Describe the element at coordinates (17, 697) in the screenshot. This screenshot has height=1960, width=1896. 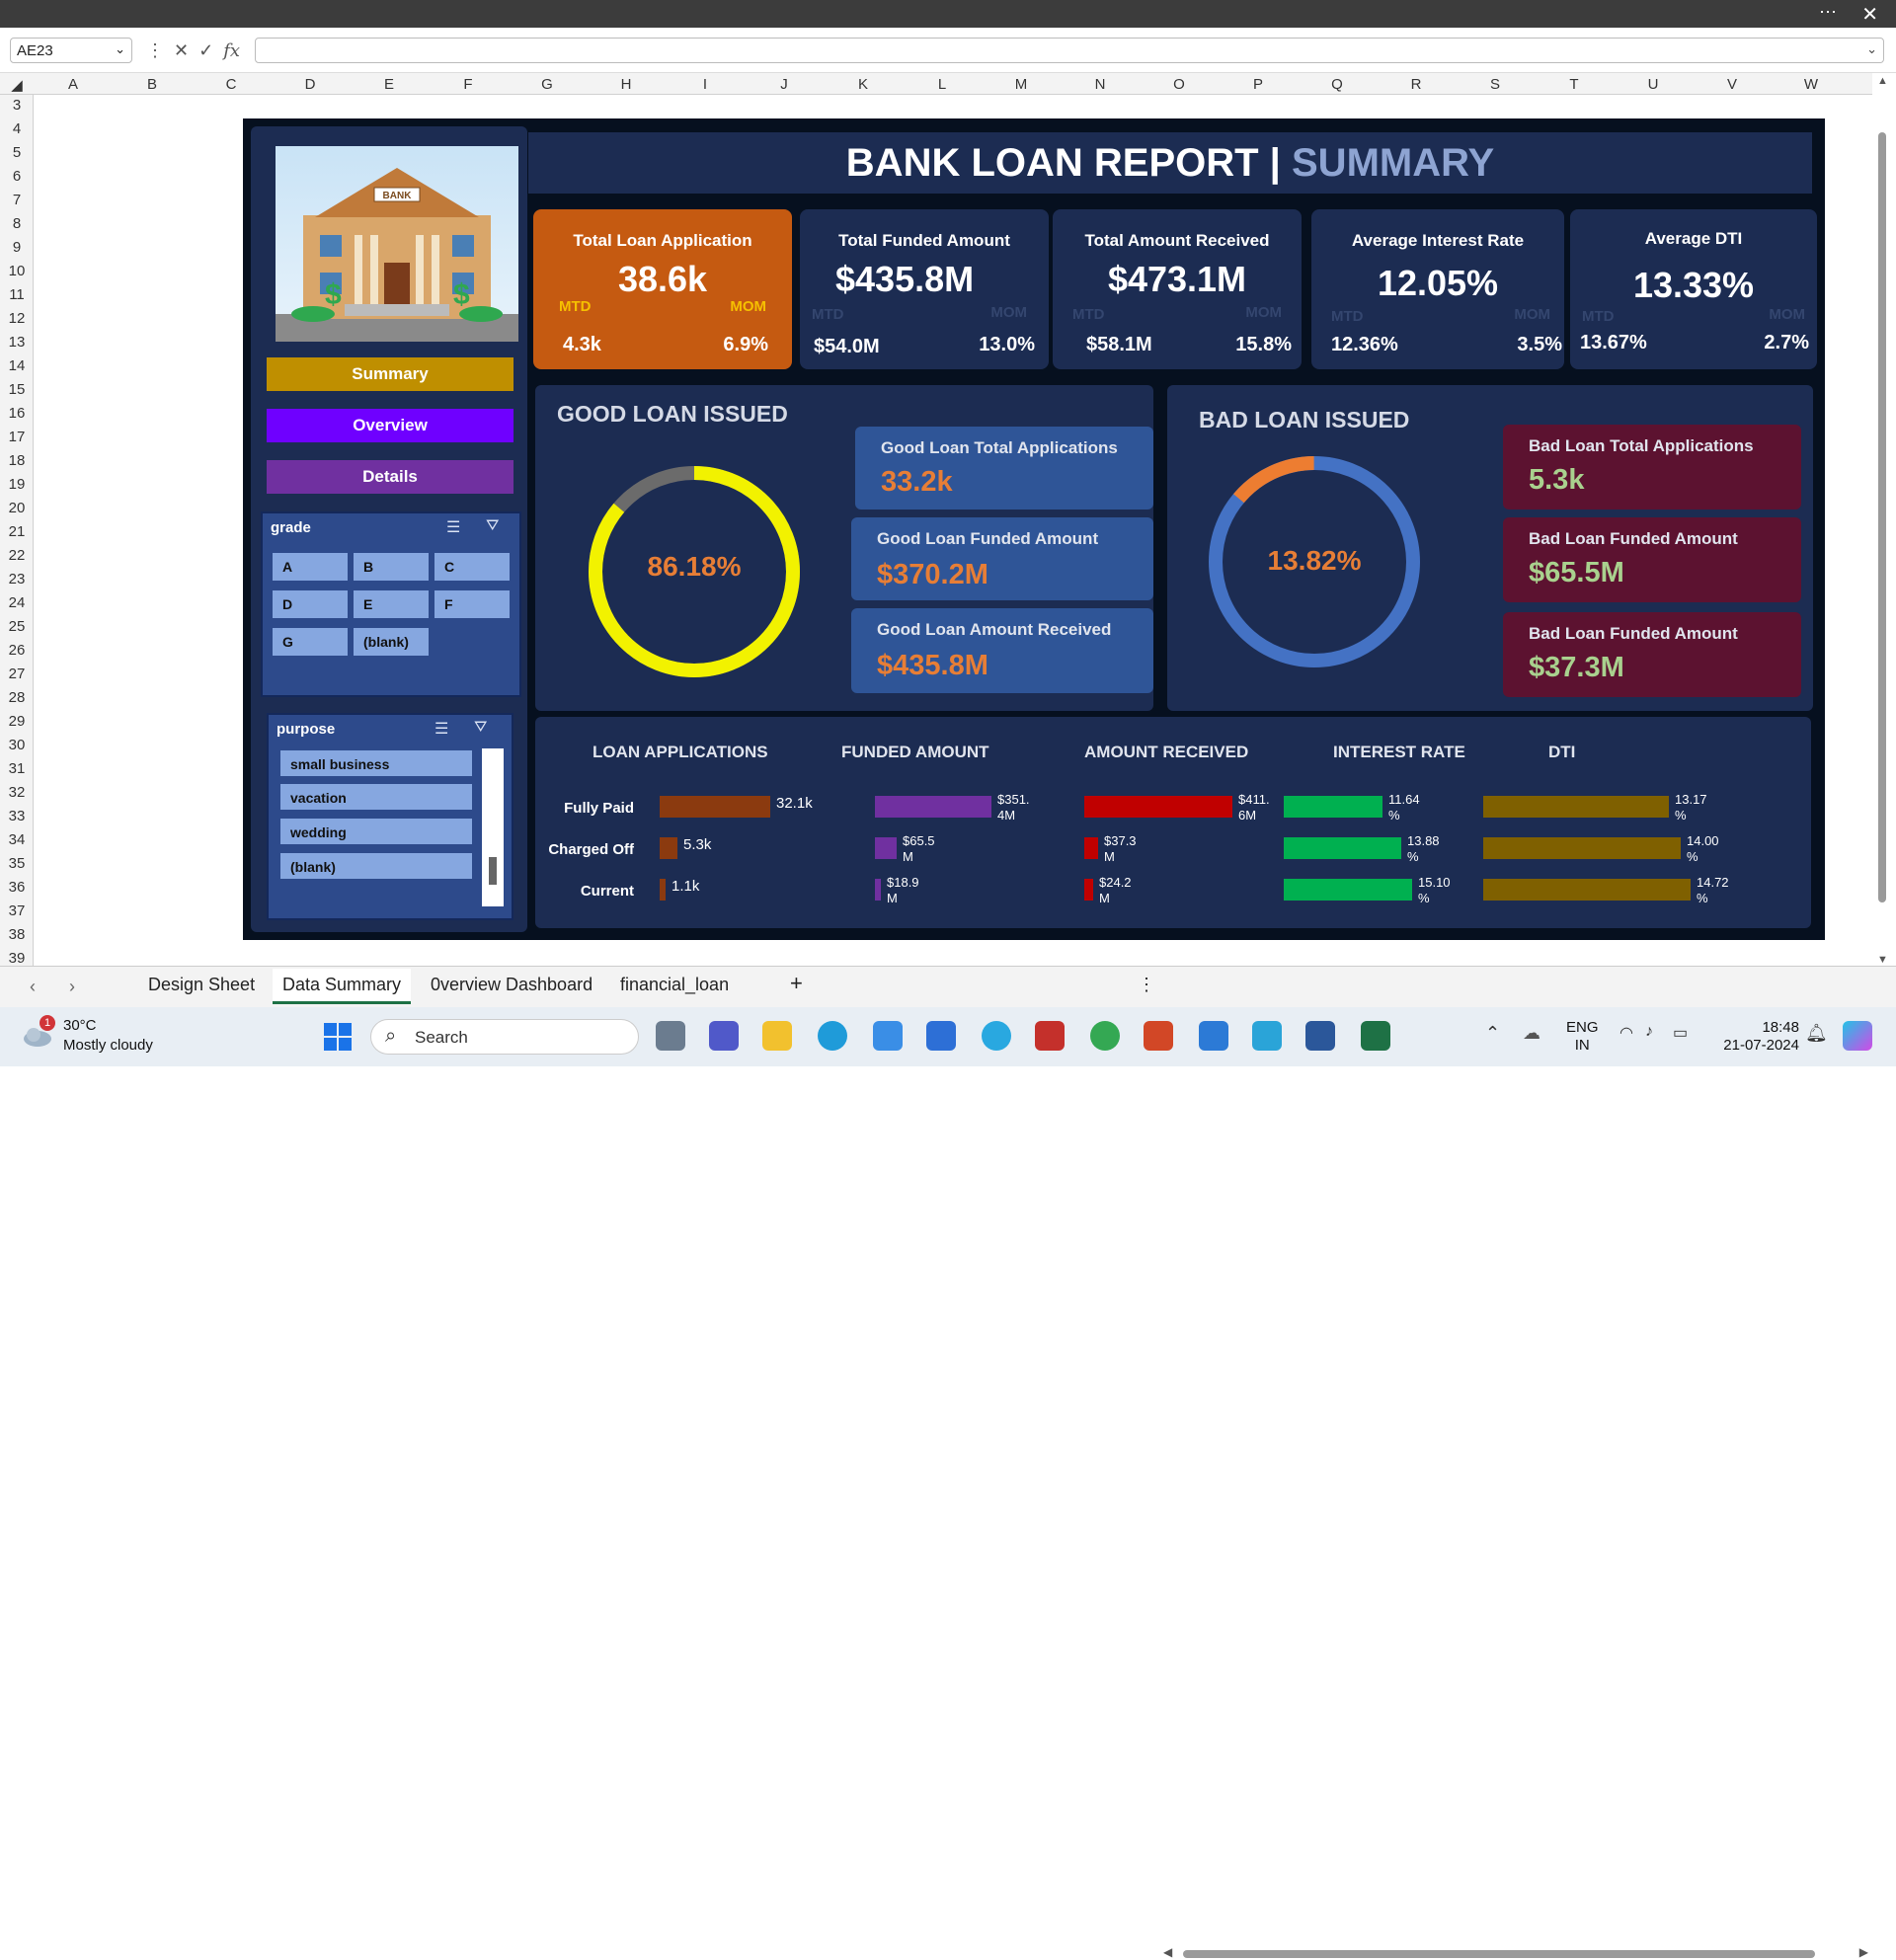
I see `row-header: 28` at that location.